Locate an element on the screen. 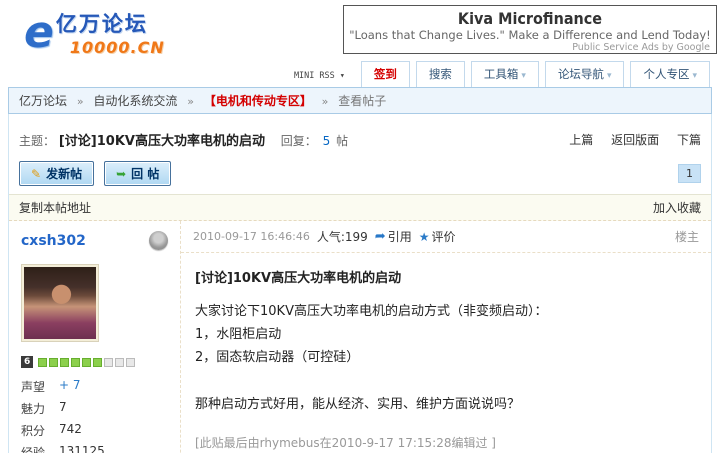 This screenshot has width=720, height=453. mini-link: MINI is located at coordinates (304, 76).